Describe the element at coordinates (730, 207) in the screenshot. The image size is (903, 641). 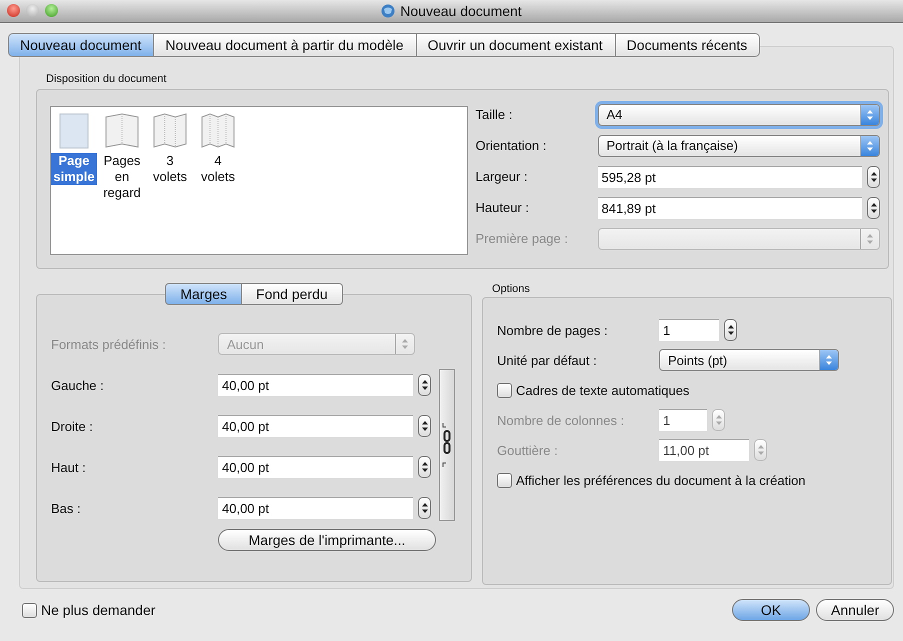
I see `input-field: 841,89 pt` at that location.